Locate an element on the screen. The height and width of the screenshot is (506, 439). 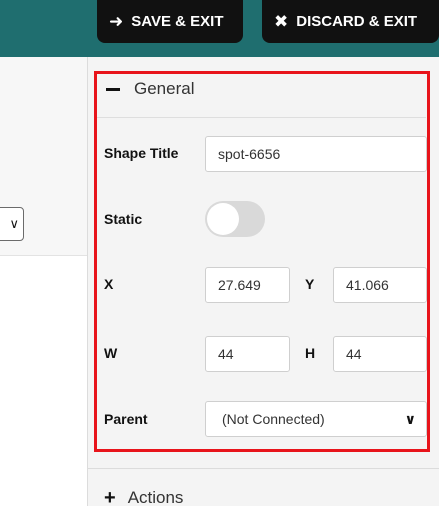
parent-value: (Not Connected) is located at coordinates (273, 419).